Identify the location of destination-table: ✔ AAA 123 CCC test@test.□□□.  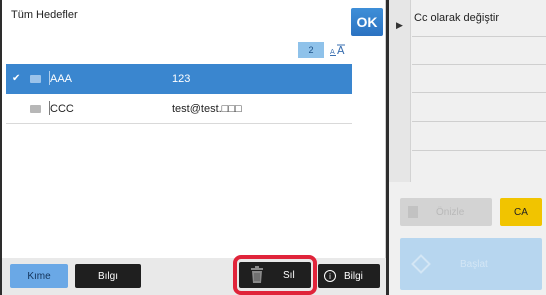
(179, 94).